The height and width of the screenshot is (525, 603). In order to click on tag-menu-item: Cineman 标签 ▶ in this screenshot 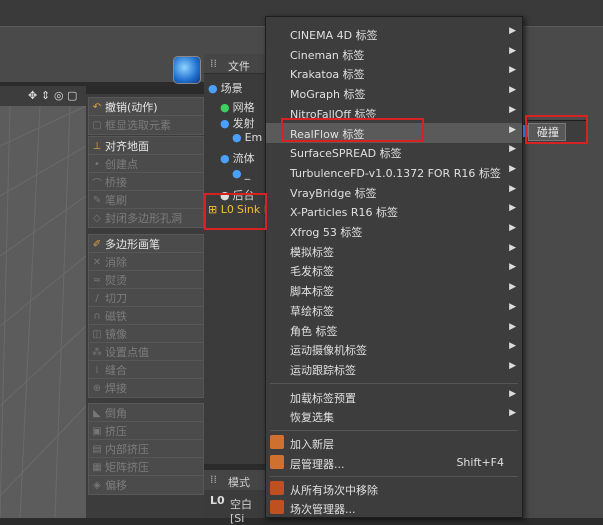, I will do `click(394, 54)`.